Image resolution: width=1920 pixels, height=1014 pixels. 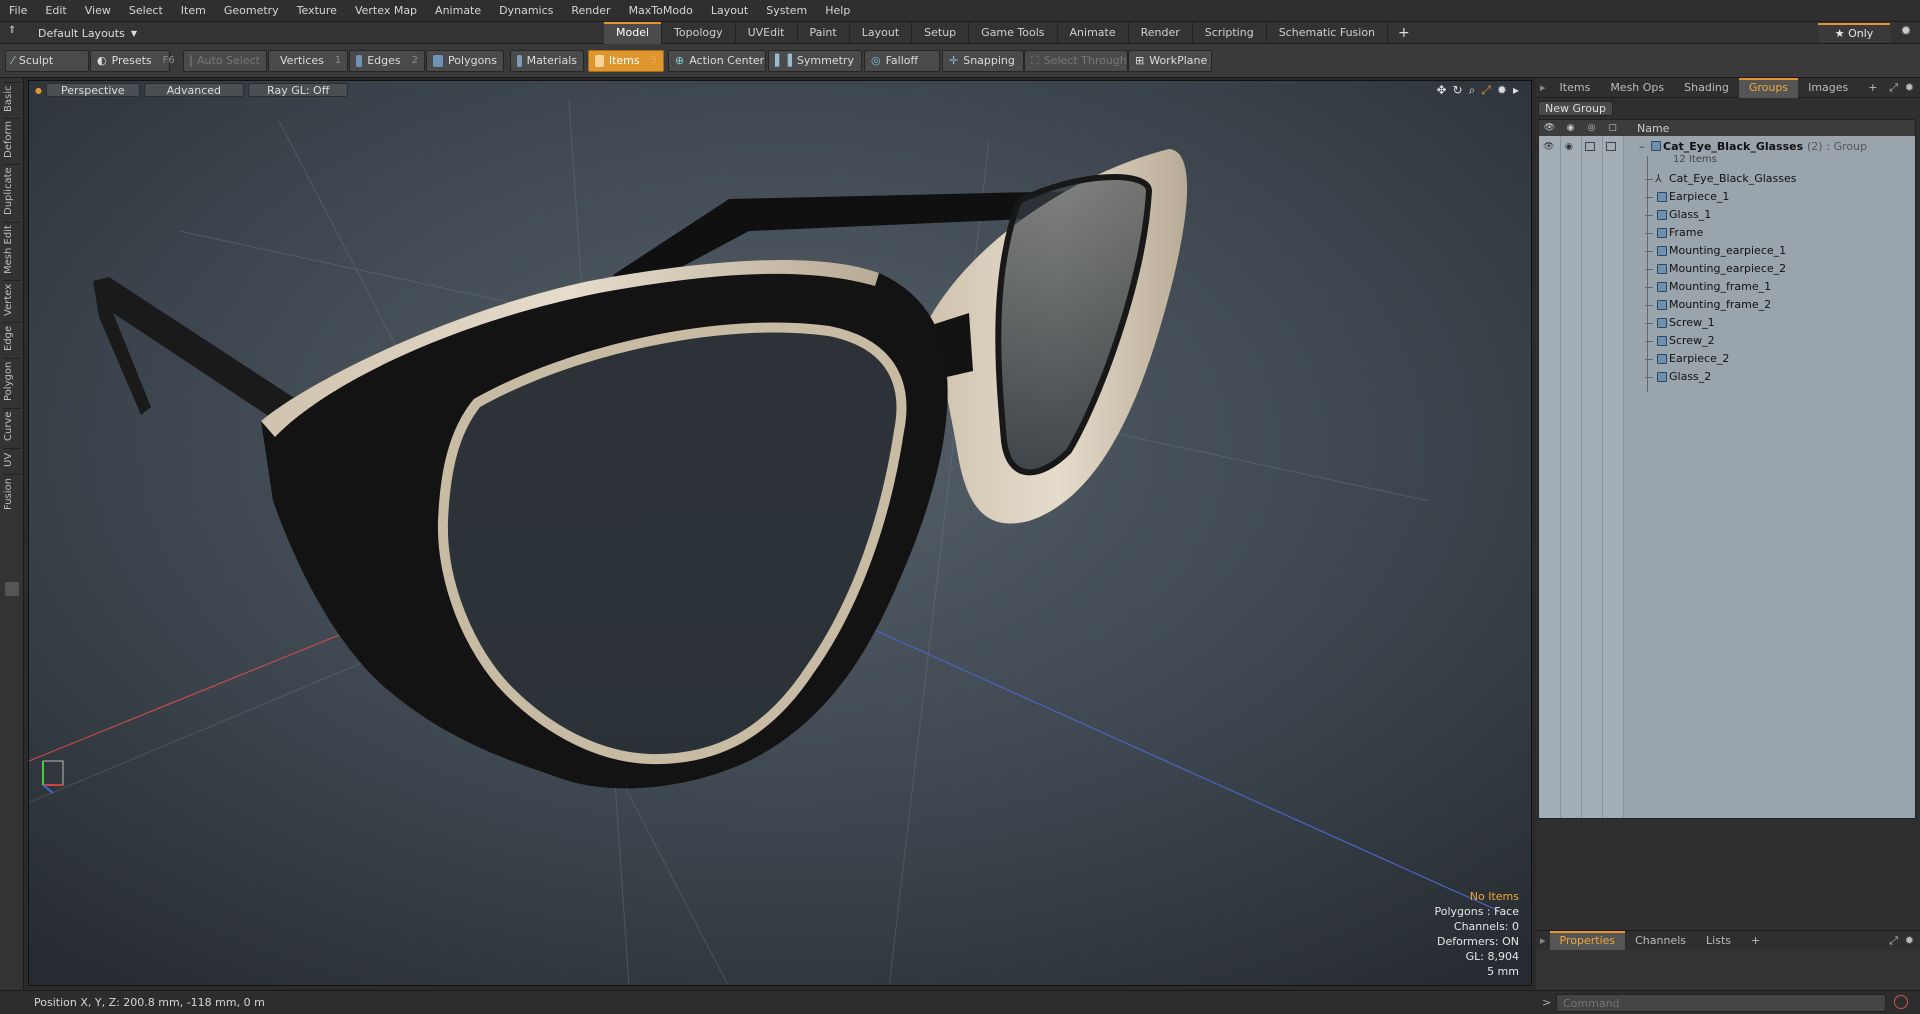 I want to click on tab-lists: Lists, so click(x=1718, y=941).